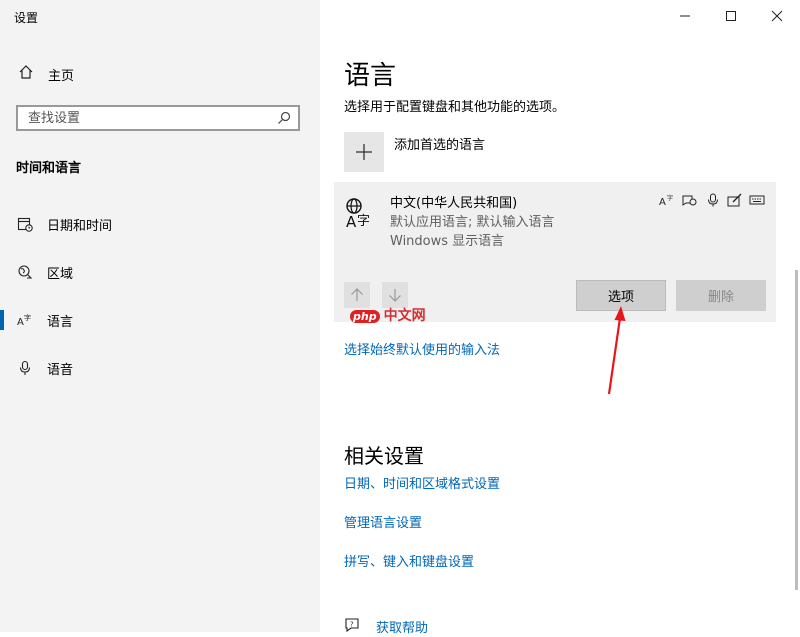 This screenshot has width=800, height=637. What do you see at coordinates (404, 316) in the screenshot?
I see `watermark-text: 中文网` at bounding box center [404, 316].